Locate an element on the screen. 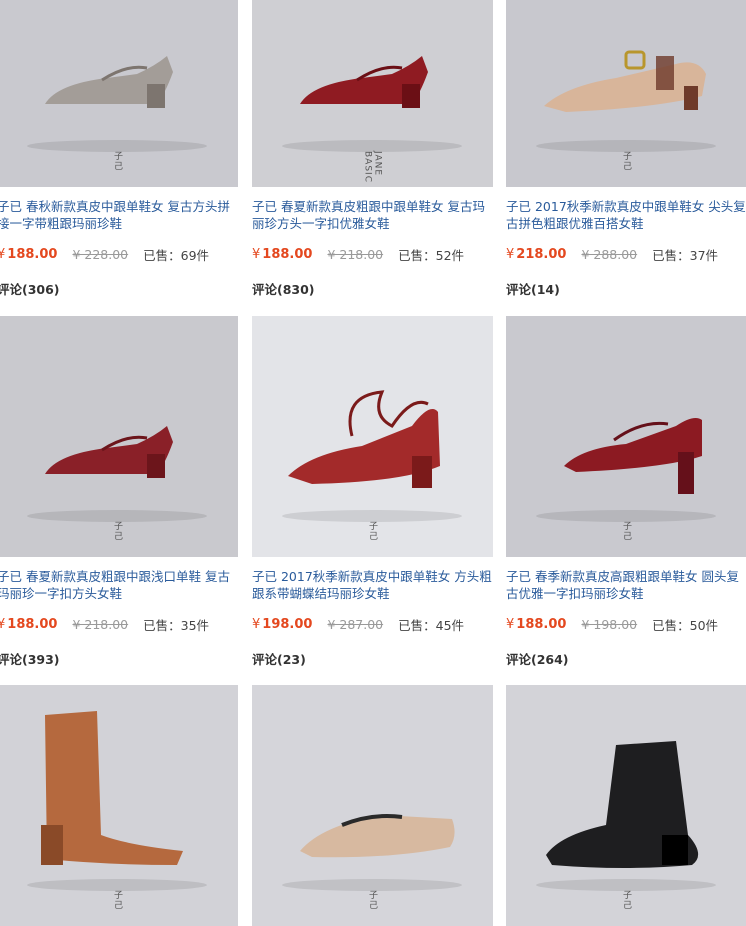  current-price: ¥198.00 is located at coordinates (282, 624).